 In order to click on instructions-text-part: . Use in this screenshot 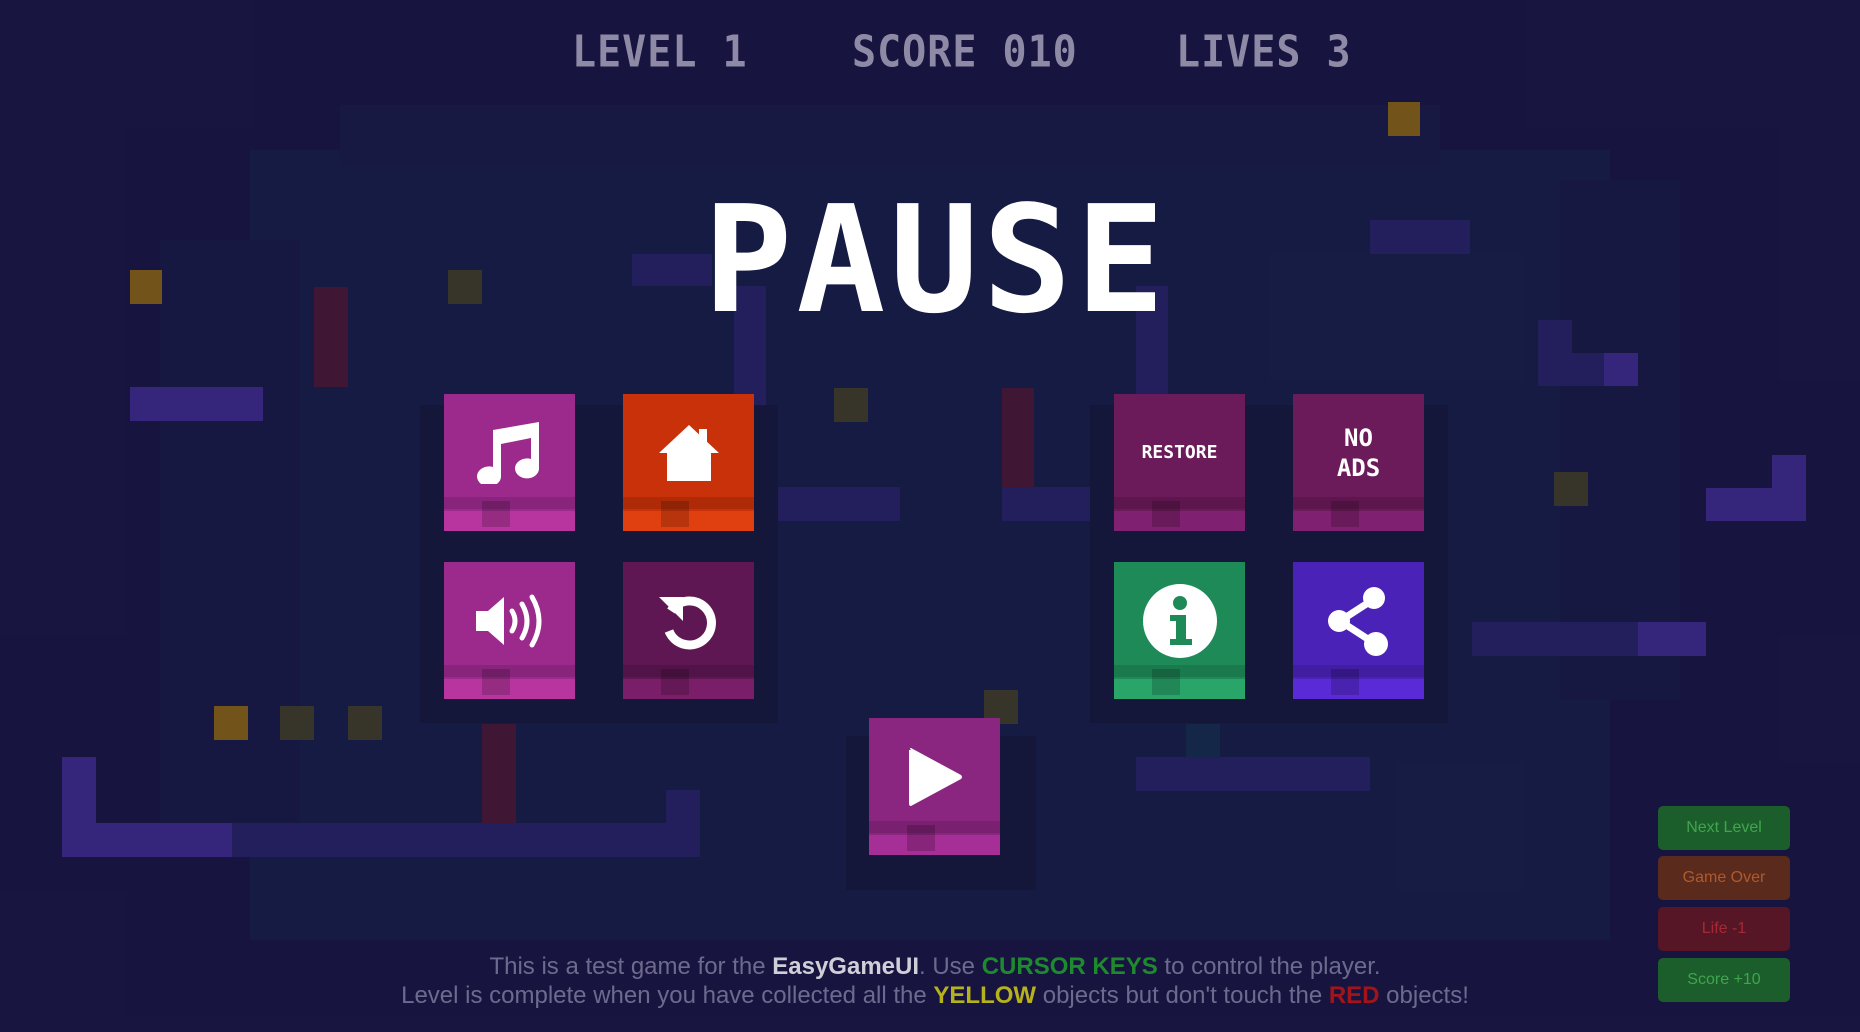, I will do `click(950, 966)`.